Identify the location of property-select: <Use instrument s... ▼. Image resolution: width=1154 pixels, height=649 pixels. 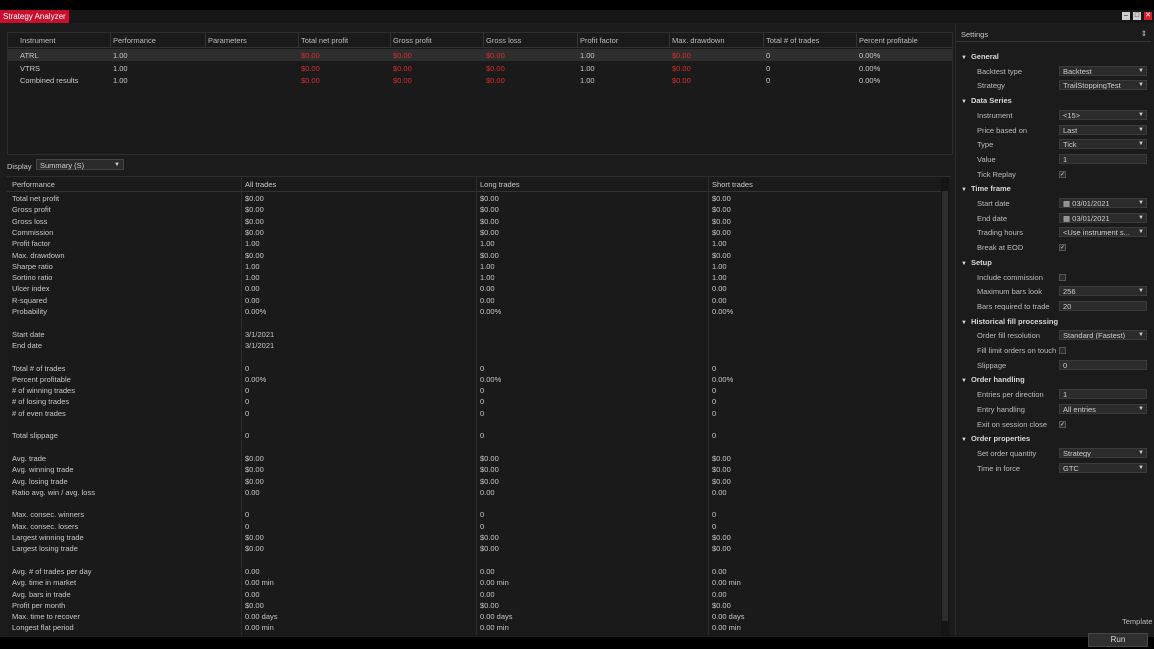
(1103, 232).